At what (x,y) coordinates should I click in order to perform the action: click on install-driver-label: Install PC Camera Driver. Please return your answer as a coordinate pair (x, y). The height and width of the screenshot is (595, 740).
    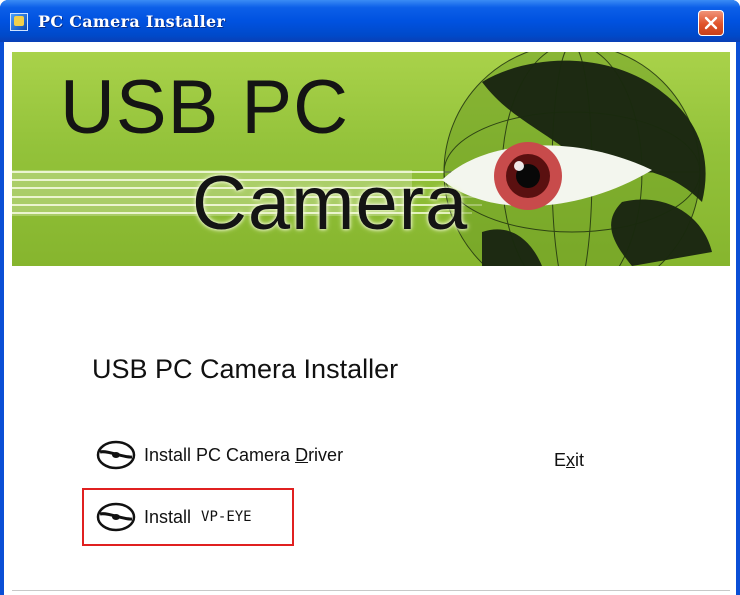
    Looking at the image, I should click on (244, 454).